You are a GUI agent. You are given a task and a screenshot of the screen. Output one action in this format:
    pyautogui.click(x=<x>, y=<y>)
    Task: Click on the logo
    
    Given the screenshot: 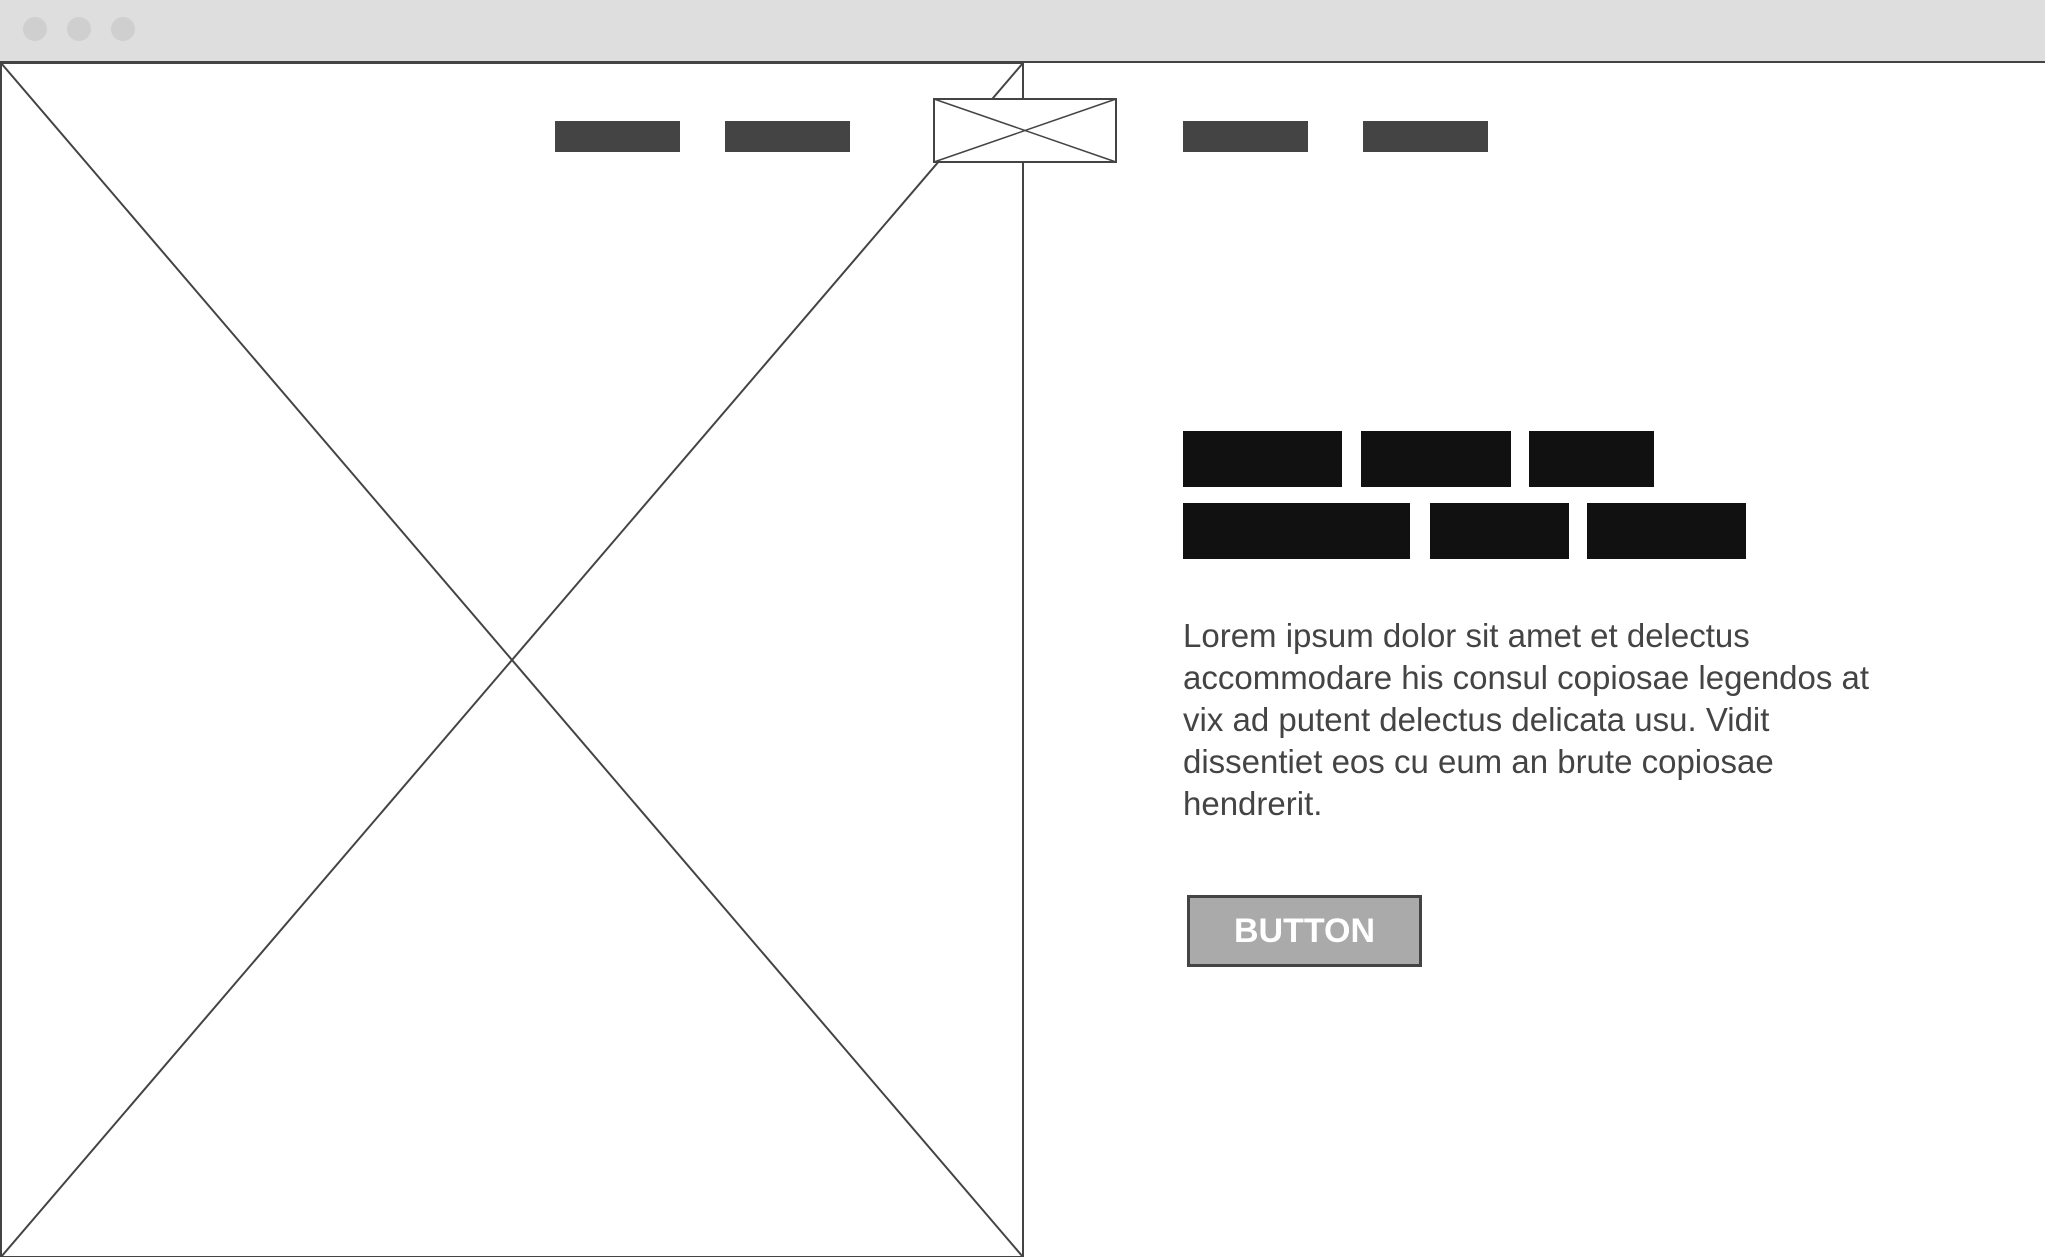 What is the action you would take?
    pyautogui.click(x=1025, y=130)
    